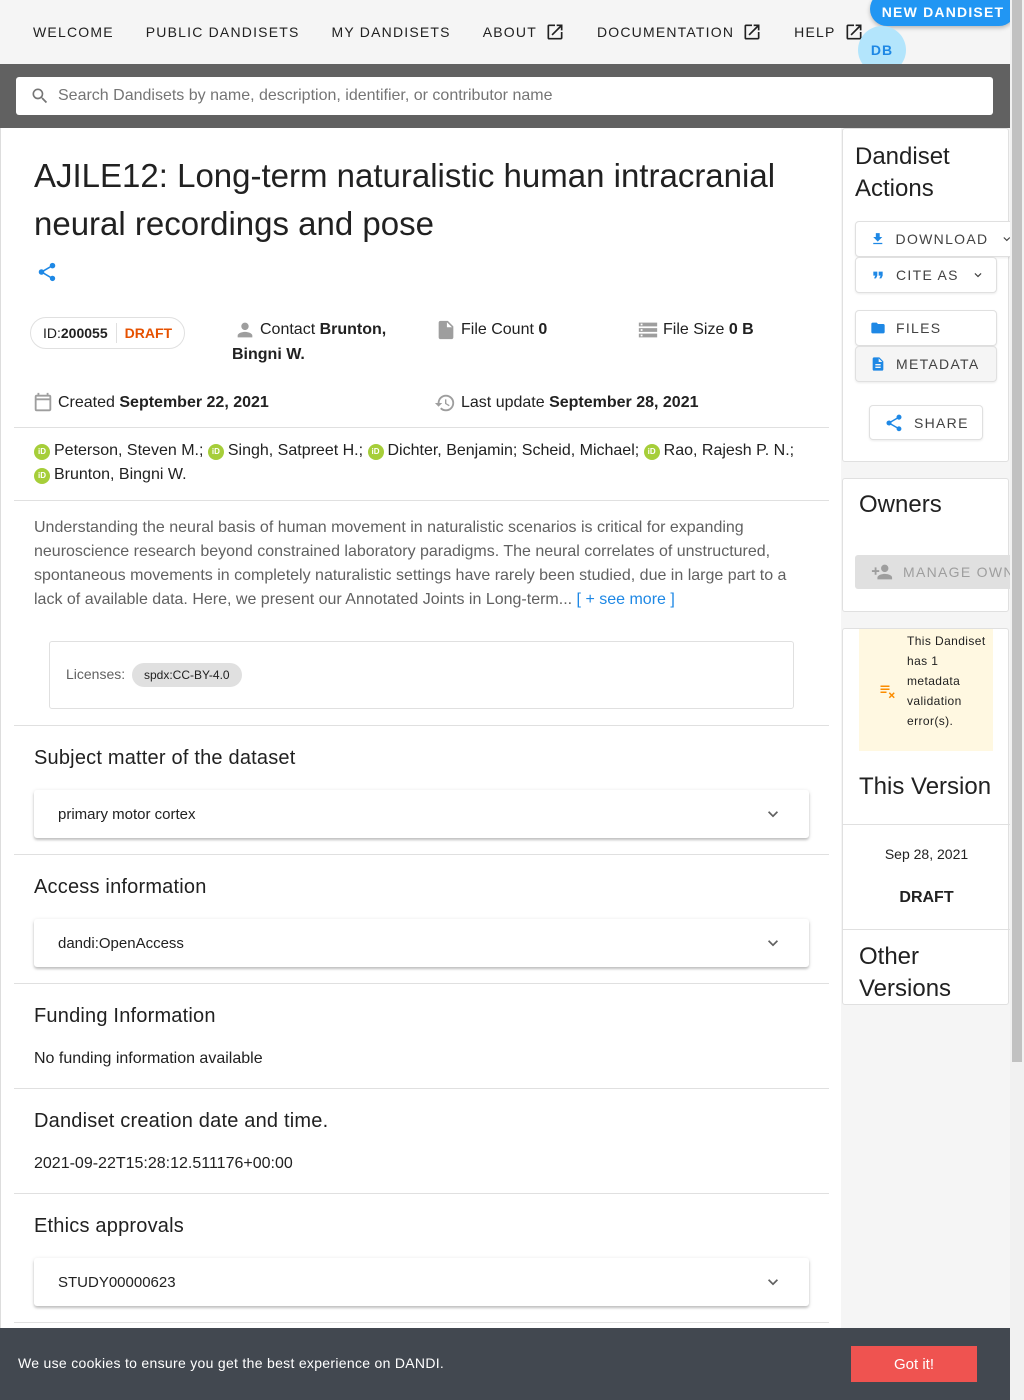 This screenshot has height=1400, width=1024. Describe the element at coordinates (421, 943) in the screenshot. I see `access-expander: dandi:OpenAccess` at that location.